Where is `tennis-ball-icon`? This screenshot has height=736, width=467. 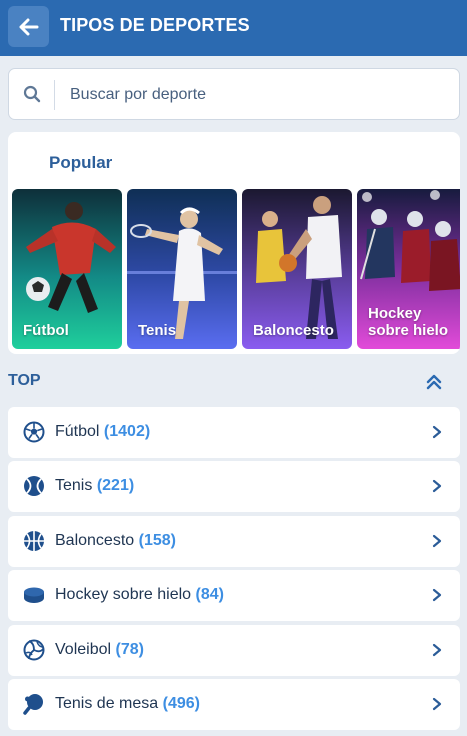 tennis-ball-icon is located at coordinates (34, 486).